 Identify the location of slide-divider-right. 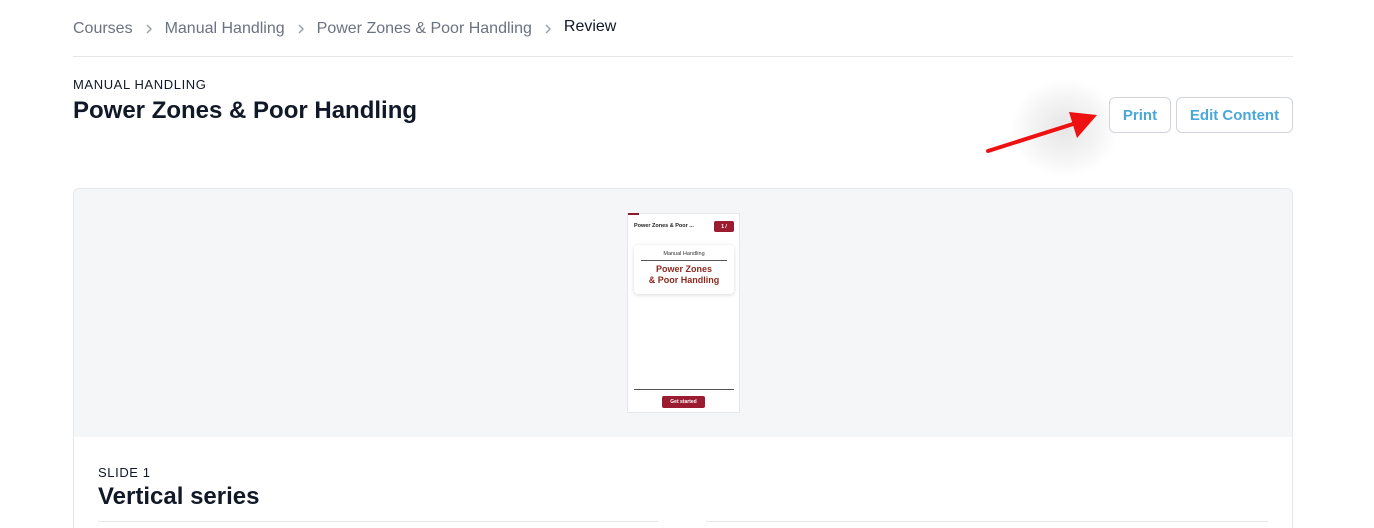
(987, 521).